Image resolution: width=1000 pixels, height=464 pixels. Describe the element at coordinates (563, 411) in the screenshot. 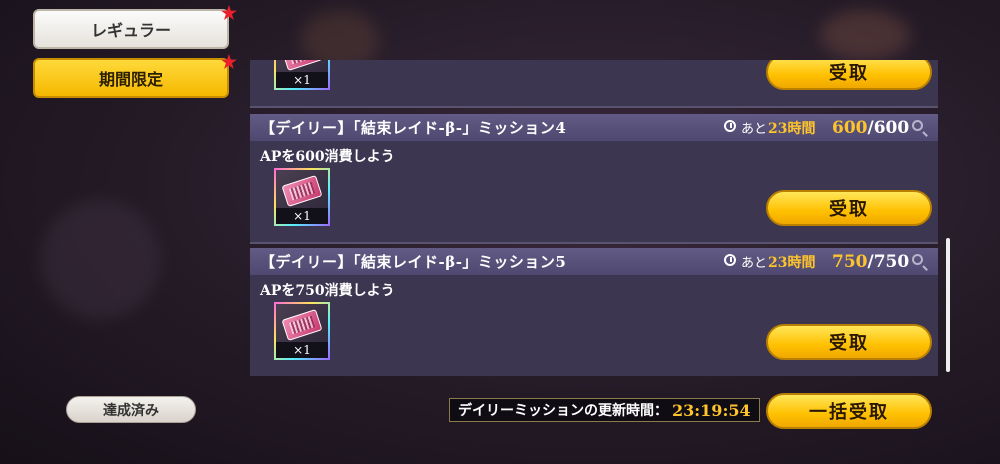

I see `refresh-label: デイリーミッションの更新時間：` at that location.